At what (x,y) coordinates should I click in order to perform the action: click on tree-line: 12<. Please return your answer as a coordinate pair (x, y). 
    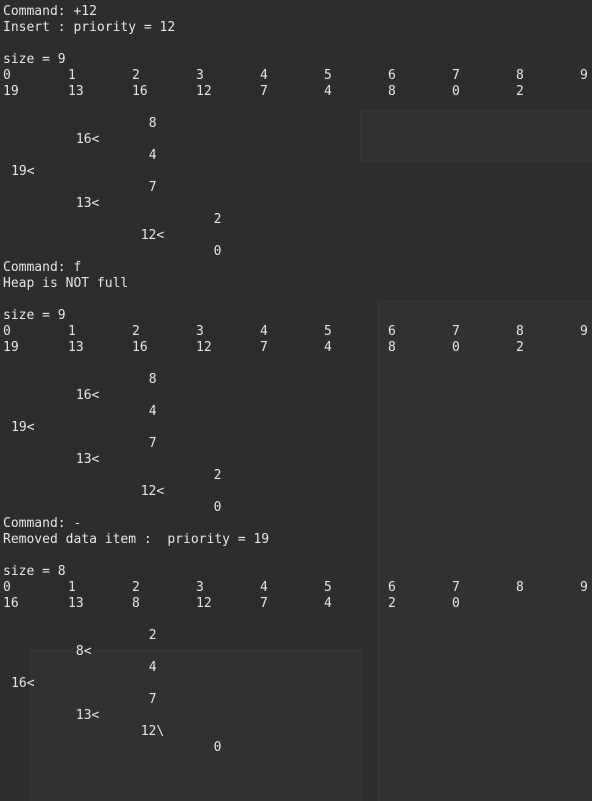
    Looking at the image, I should click on (296, 236).